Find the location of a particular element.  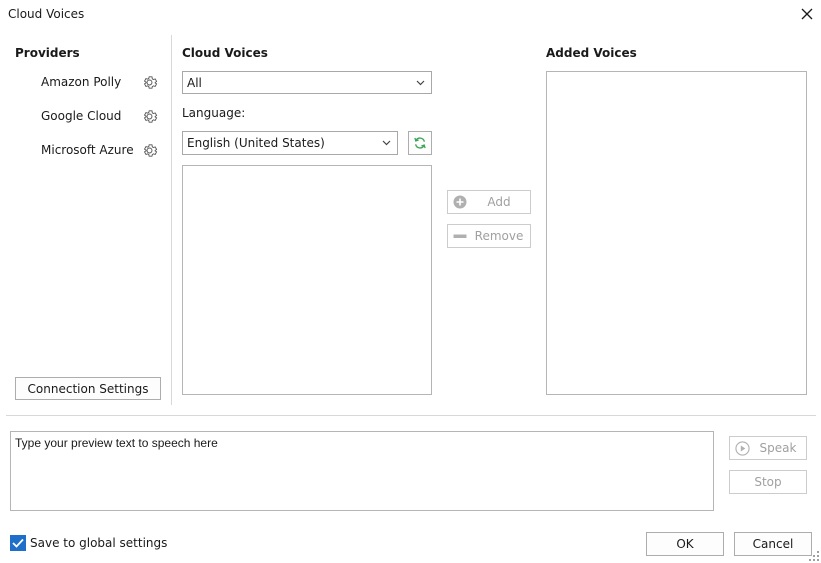

remove-voice-button: Remove is located at coordinates (489, 236).